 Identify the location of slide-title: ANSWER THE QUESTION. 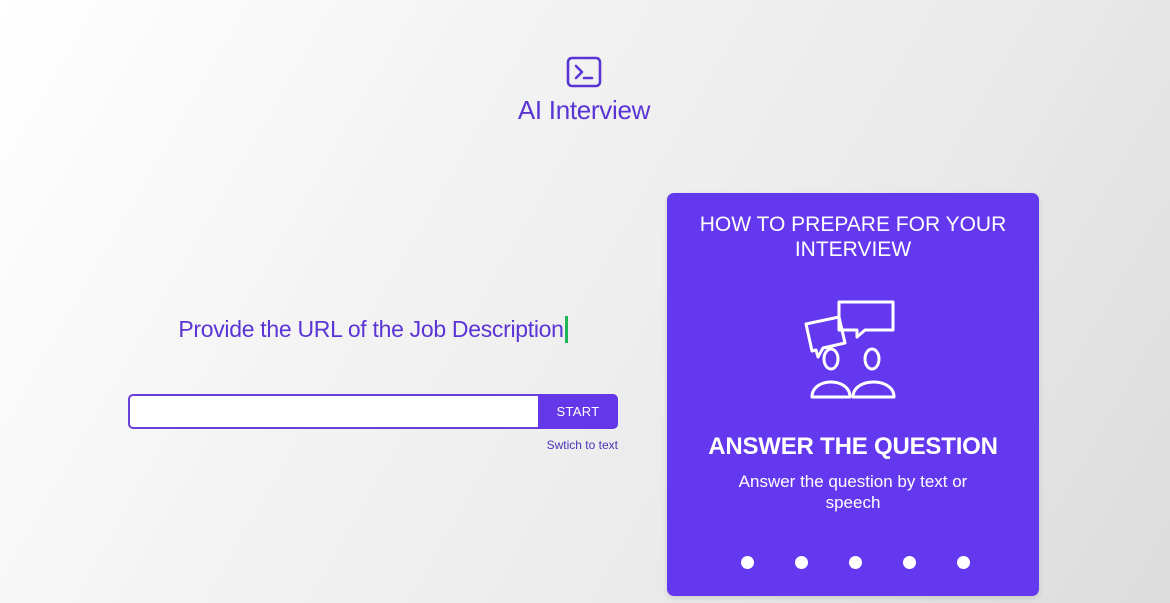
(853, 446).